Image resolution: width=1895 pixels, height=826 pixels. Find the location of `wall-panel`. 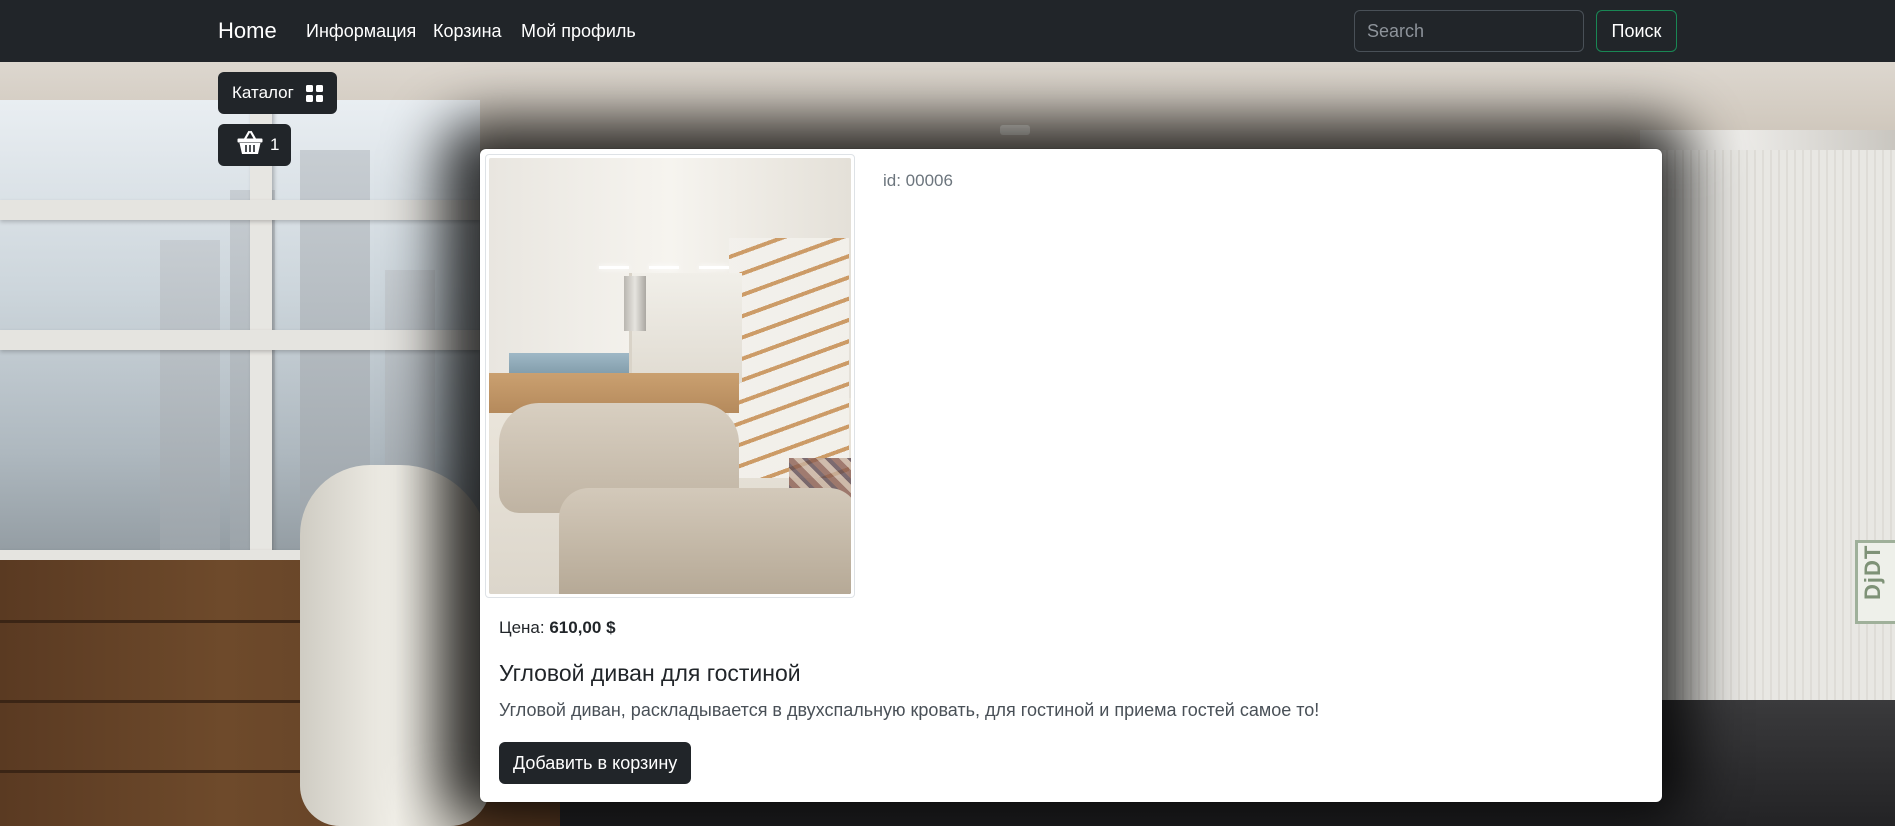

wall-panel is located at coordinates (1777, 450).